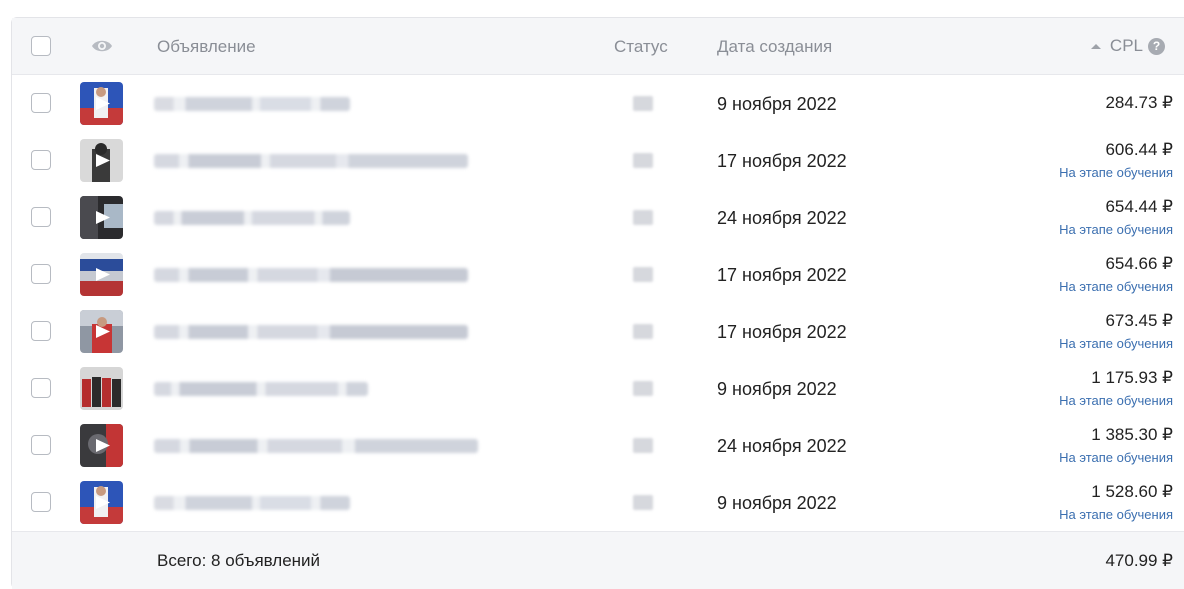  Describe the element at coordinates (239, 560) in the screenshot. I see `total-count: Всего: 8 объявлений` at that location.